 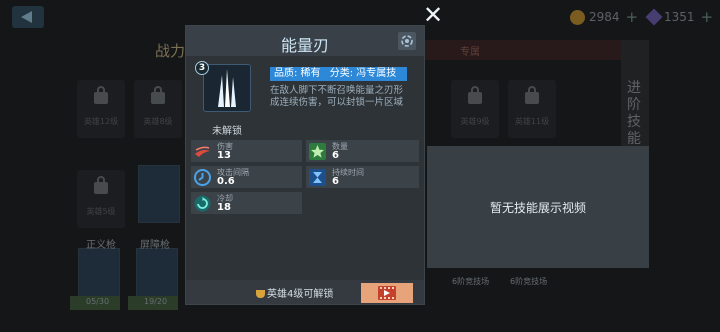 I want to click on stat-damage: 伤害 13, so click(x=246, y=151).